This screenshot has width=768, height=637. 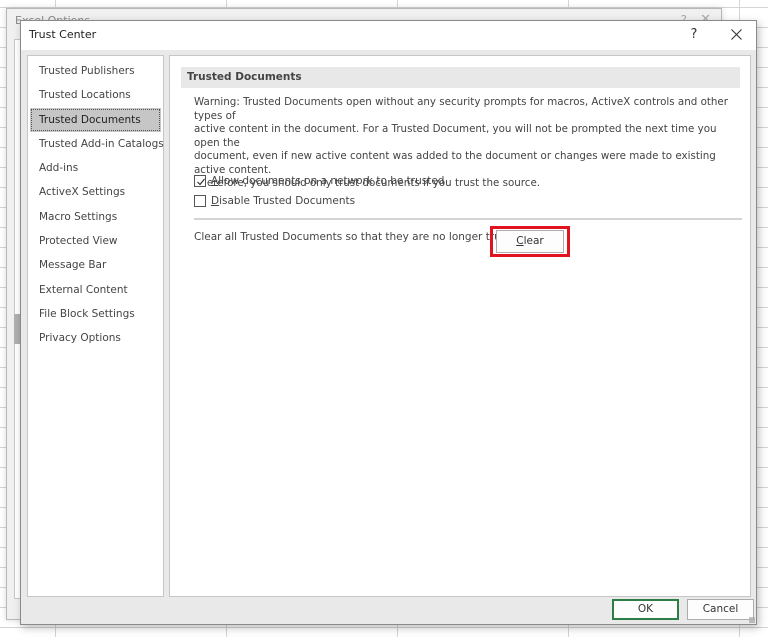 I want to click on nav-item-external-content: External Content, so click(x=95, y=290).